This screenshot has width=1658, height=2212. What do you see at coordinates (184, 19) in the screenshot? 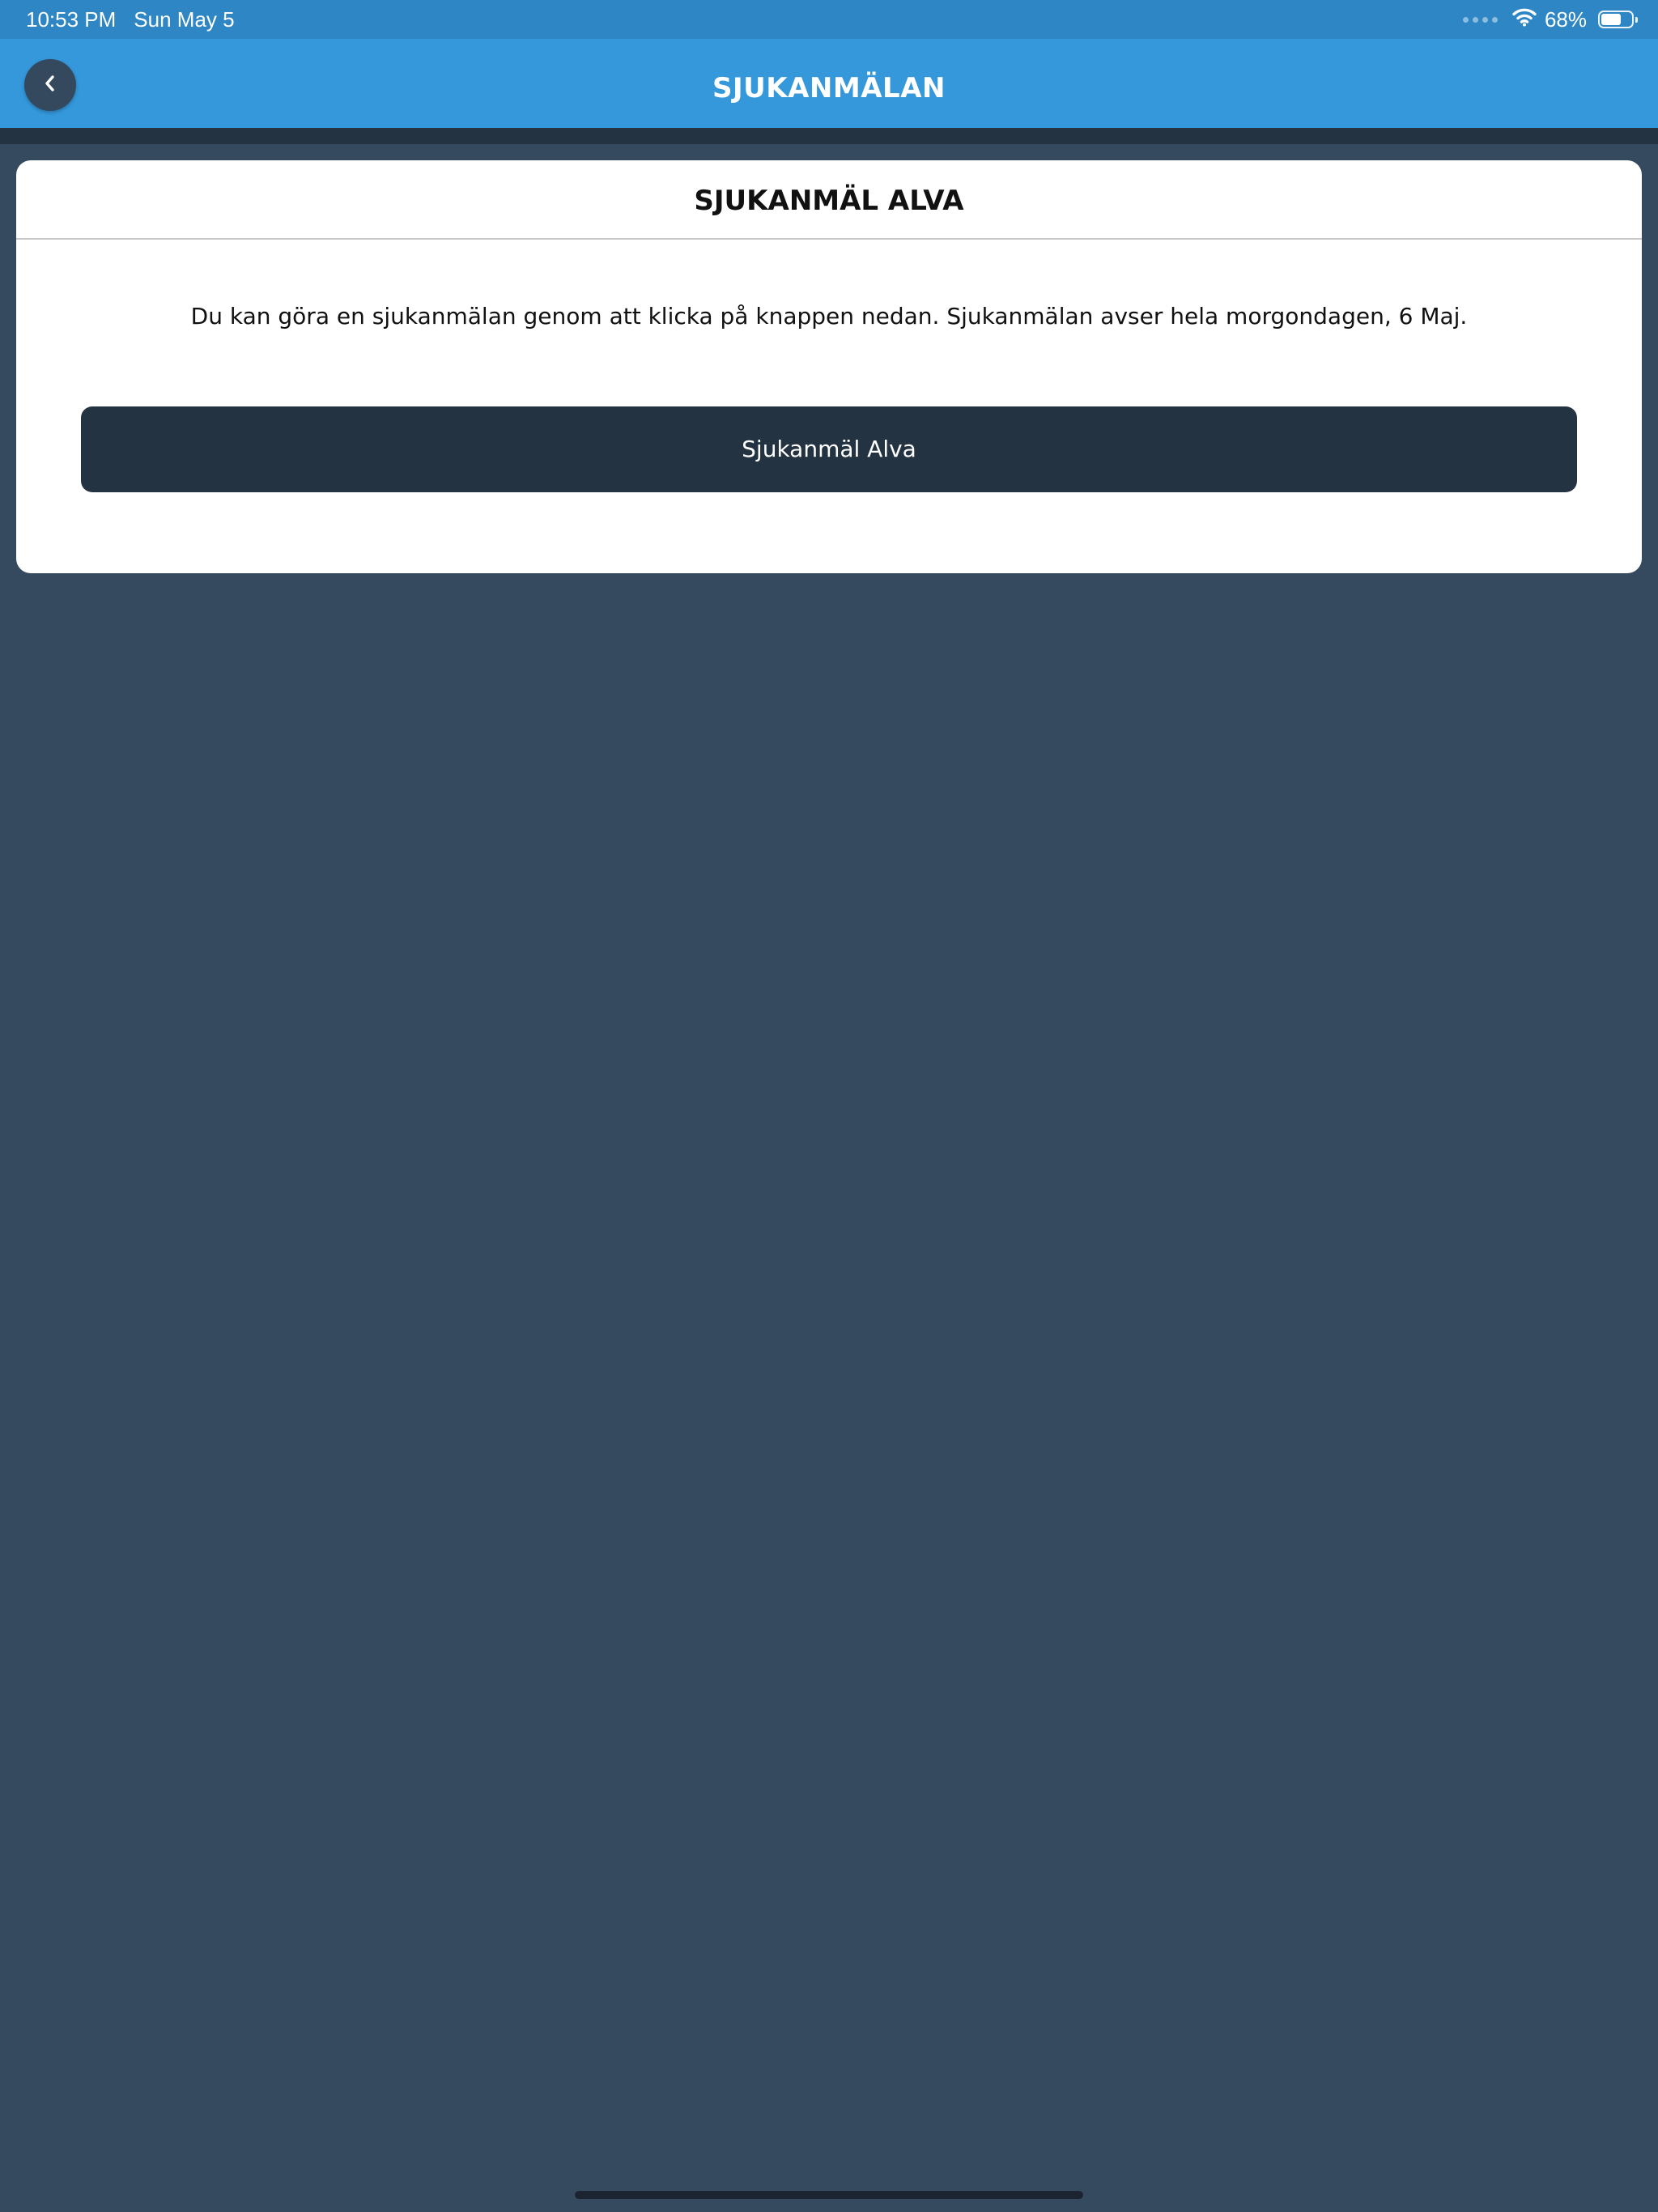
I see `status-date: Sun May 5` at bounding box center [184, 19].